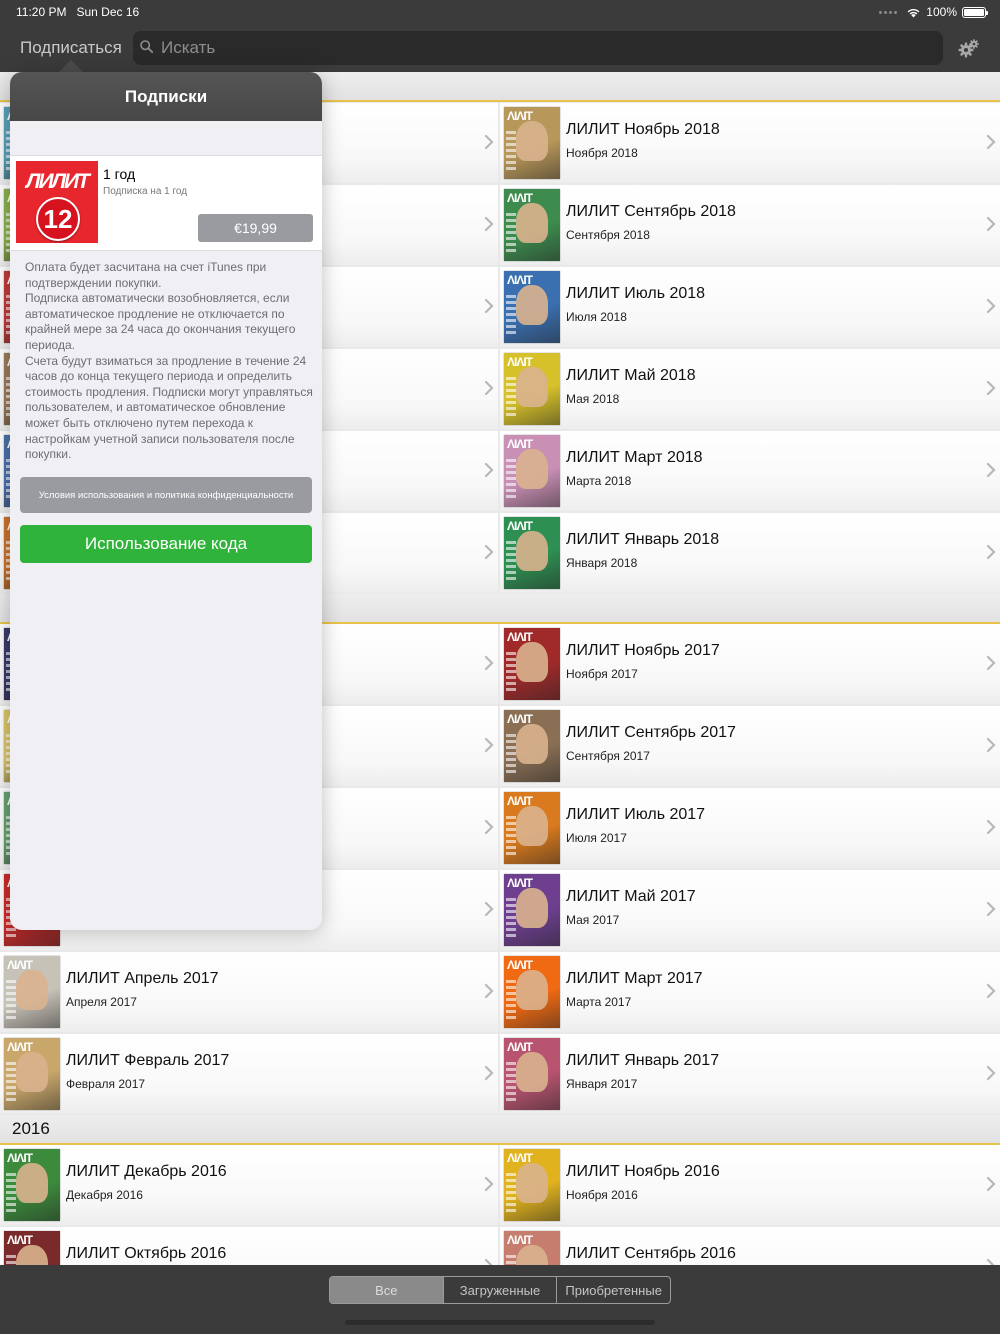 This screenshot has height=1334, width=1000. I want to click on product-logo: ЛИЛИТ 12, so click(57, 202).